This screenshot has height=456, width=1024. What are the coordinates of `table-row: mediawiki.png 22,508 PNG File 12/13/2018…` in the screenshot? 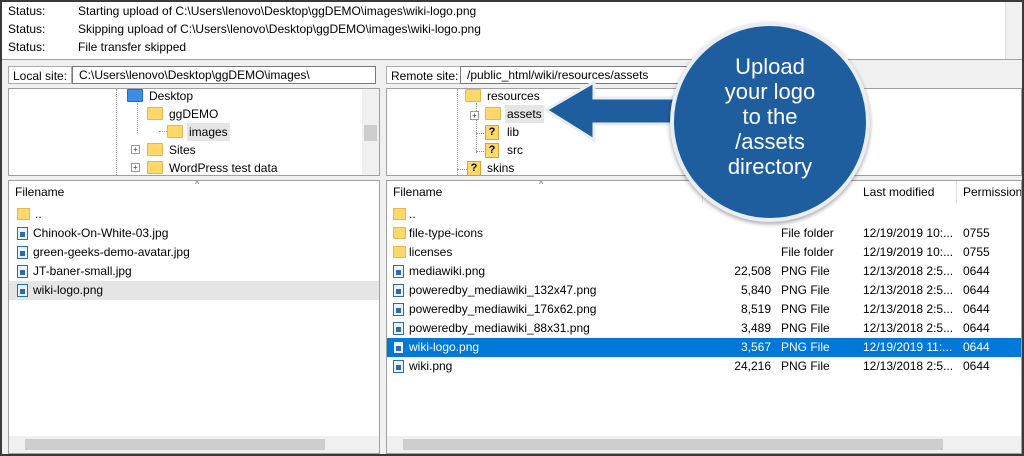 It's located at (704, 271).